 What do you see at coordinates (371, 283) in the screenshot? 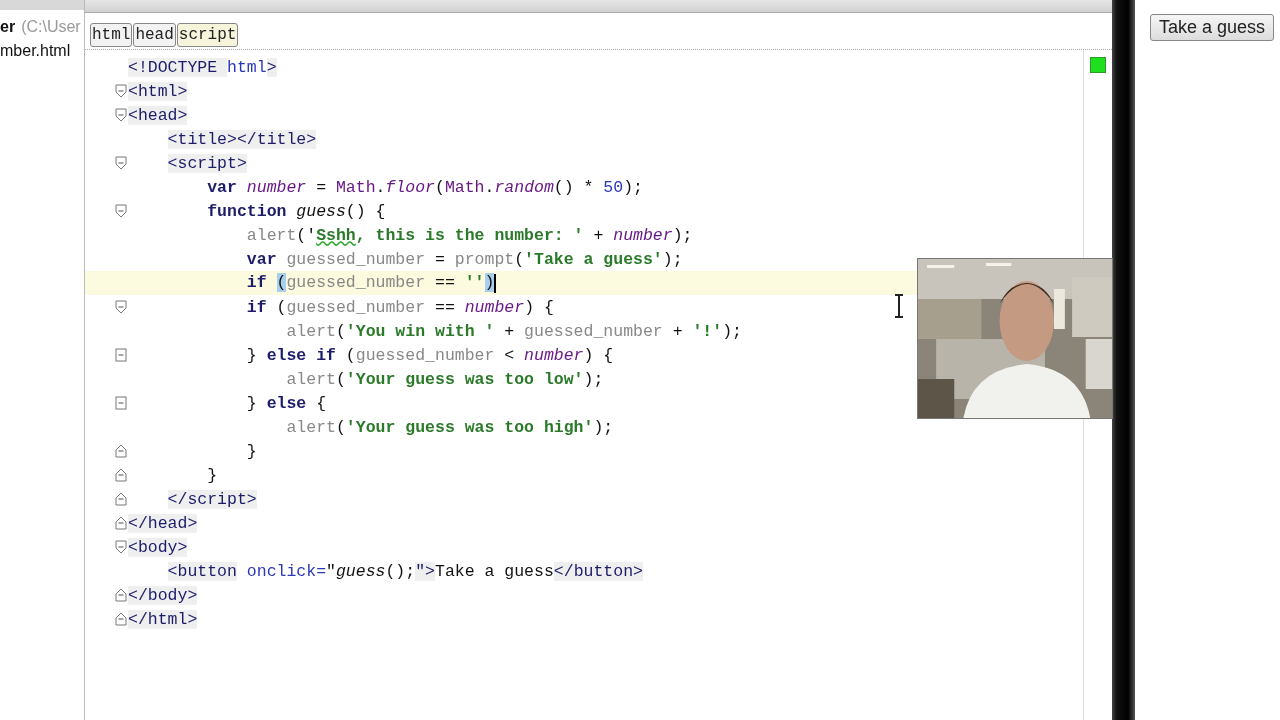
I see `code-line: if (guessed_number == '')` at bounding box center [371, 283].